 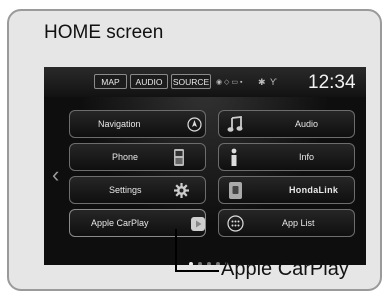 What do you see at coordinates (285, 269) in the screenshot?
I see `callout-label: Apple CarPlay` at bounding box center [285, 269].